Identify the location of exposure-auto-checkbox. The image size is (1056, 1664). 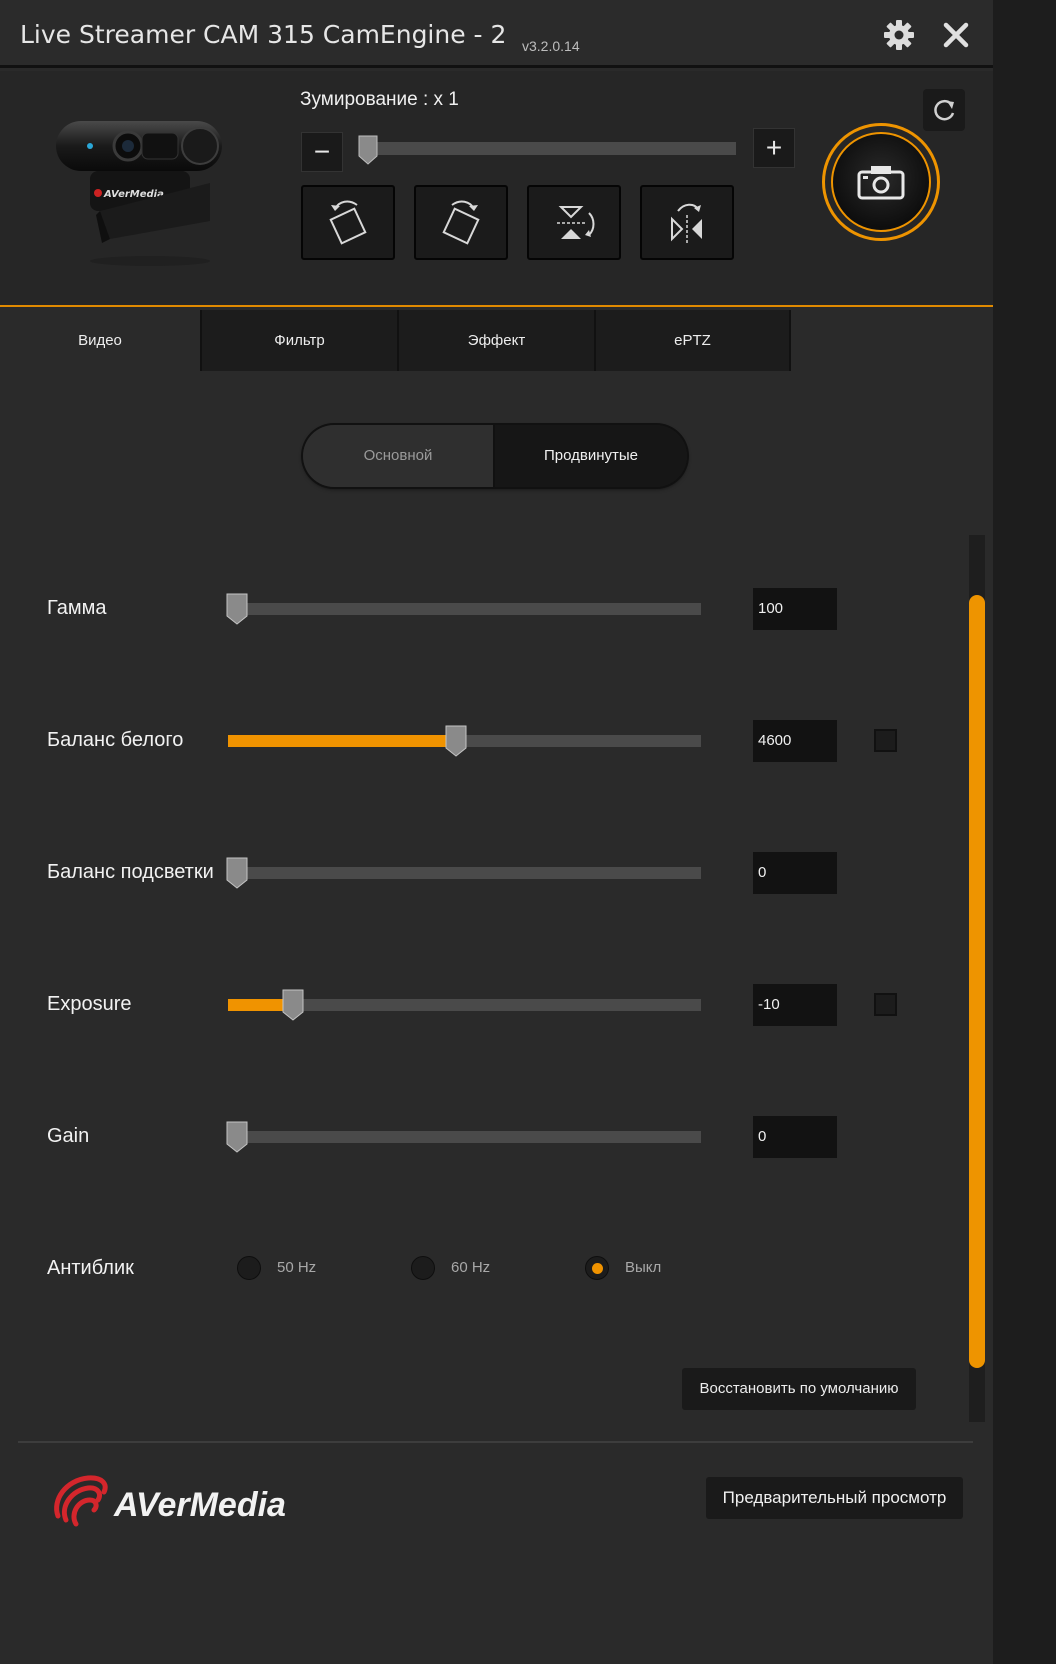
(885, 1004).